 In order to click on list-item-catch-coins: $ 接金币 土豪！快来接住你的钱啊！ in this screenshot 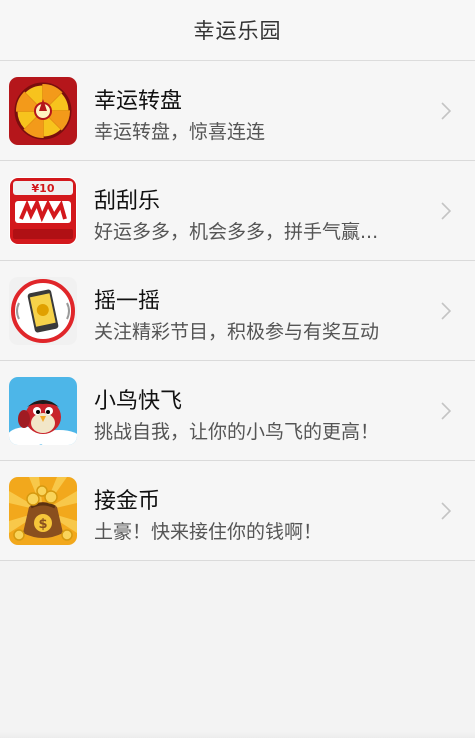, I will do `click(237, 511)`.